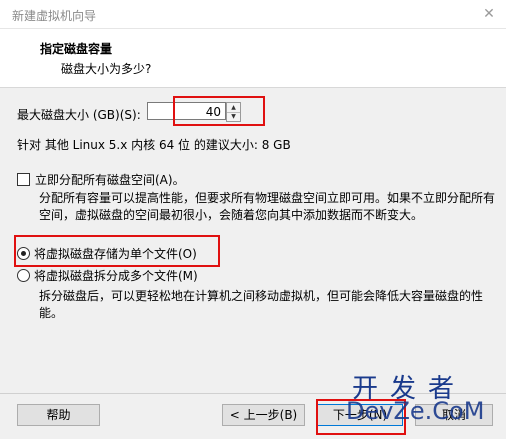 The width and height of the screenshot is (506, 439). I want to click on wizard-header: 指定磁盘容量 磁盘大小为多少?, so click(253, 58).